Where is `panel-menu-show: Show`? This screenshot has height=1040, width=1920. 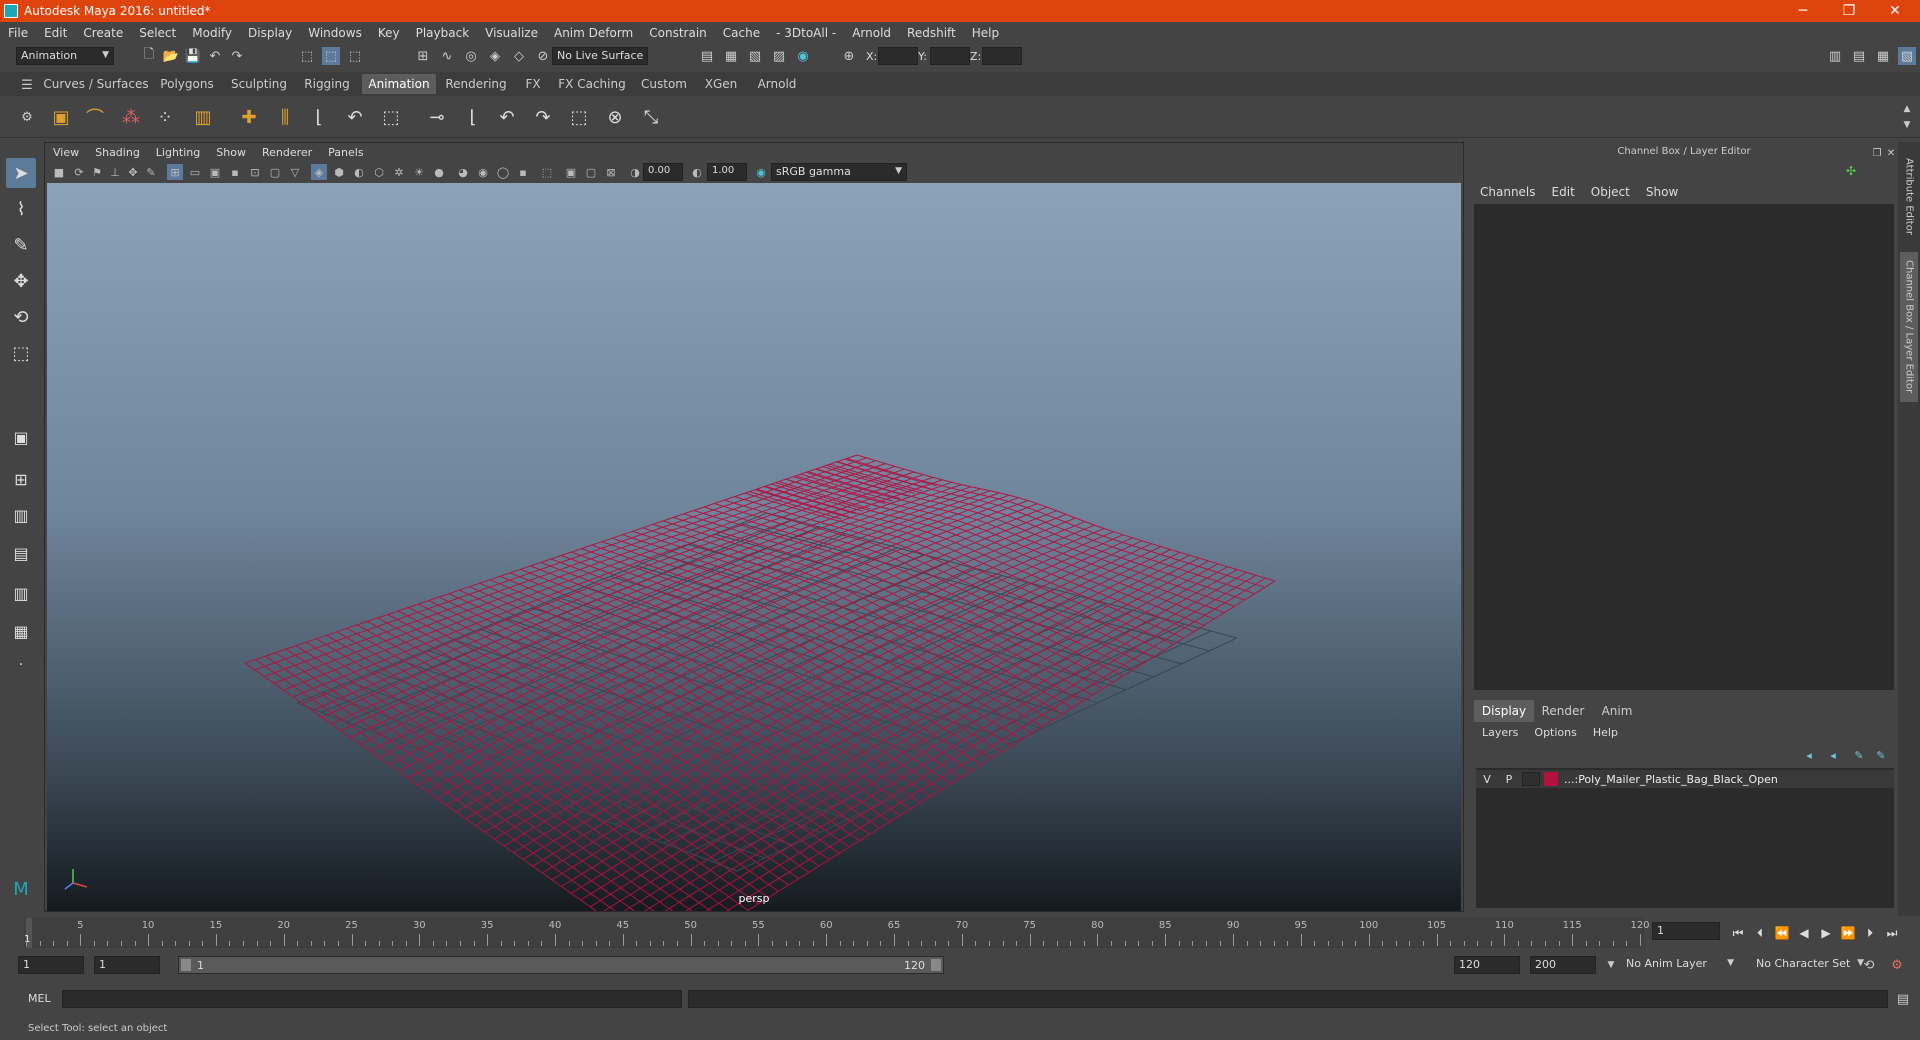 panel-menu-show: Show is located at coordinates (231, 152).